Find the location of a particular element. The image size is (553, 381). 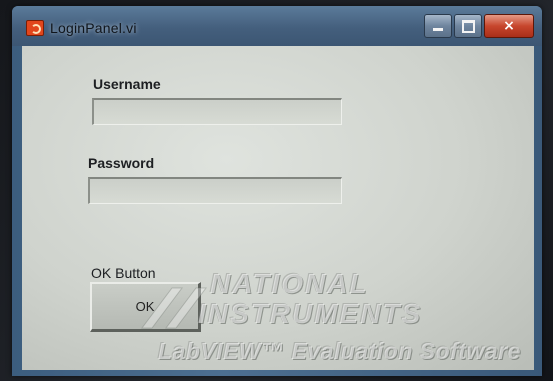

watermark-line-2: INSTRUMENTS is located at coordinates (310, 313).